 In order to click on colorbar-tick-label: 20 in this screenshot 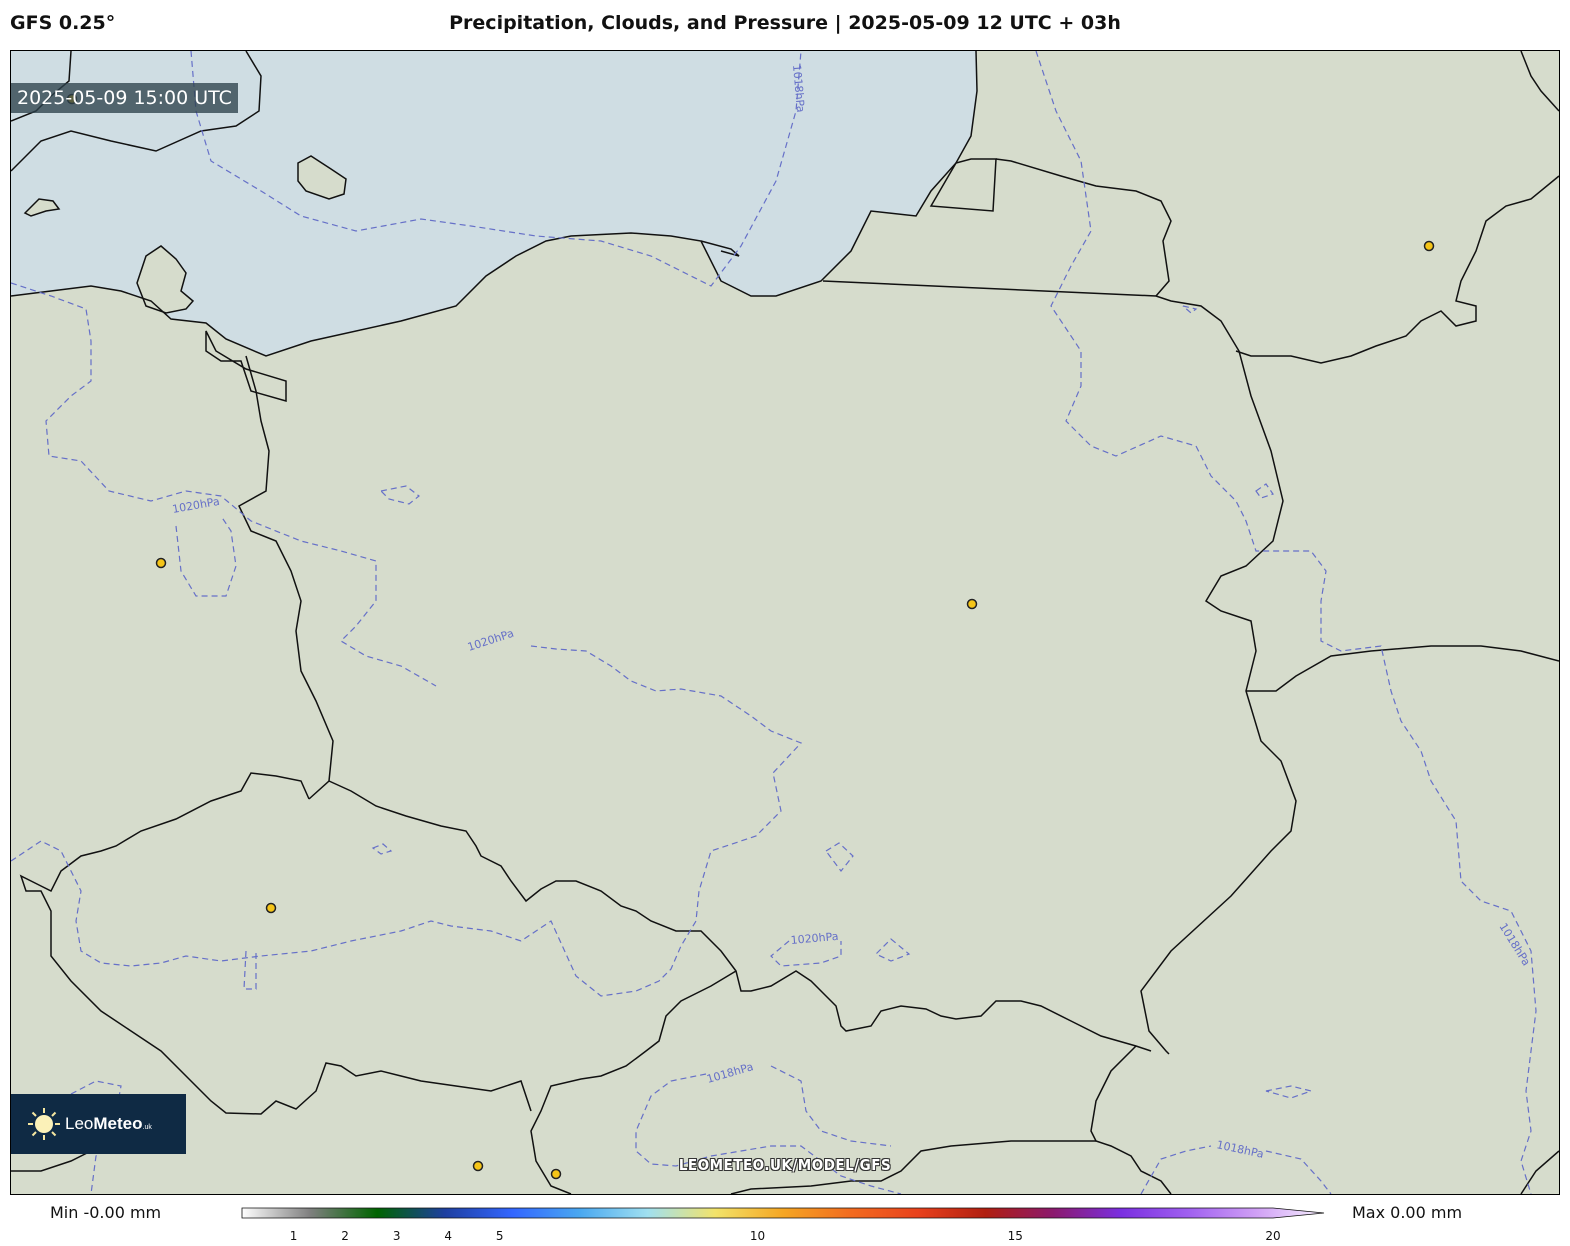, I will do `click(1273, 1236)`.